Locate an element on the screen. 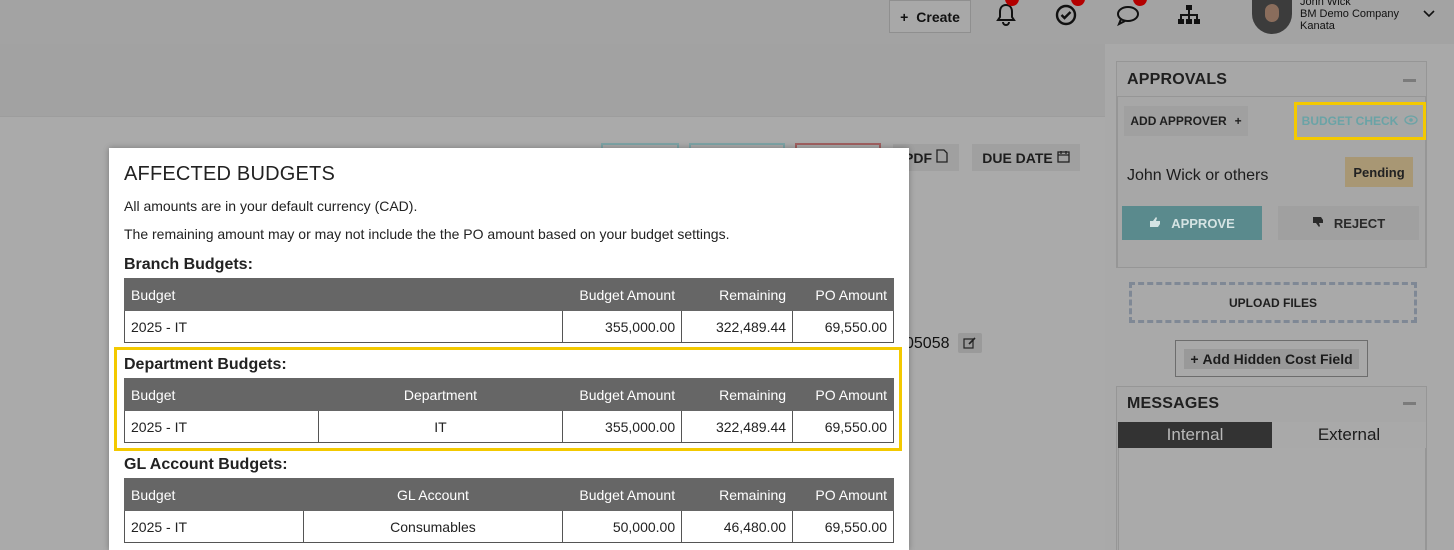 The width and height of the screenshot is (1454, 550). thumbs-up-icon is located at coordinates (1155, 223).